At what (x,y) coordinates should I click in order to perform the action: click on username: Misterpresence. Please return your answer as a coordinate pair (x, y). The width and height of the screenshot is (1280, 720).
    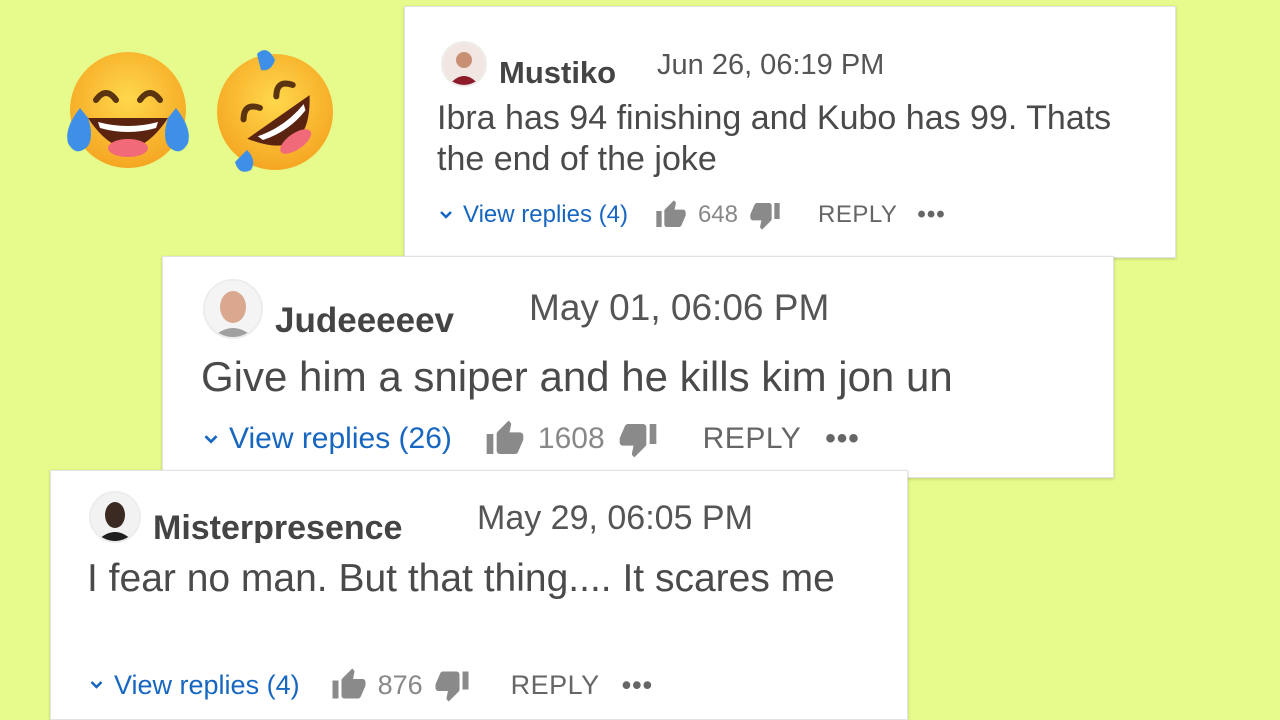
    Looking at the image, I should click on (277, 526).